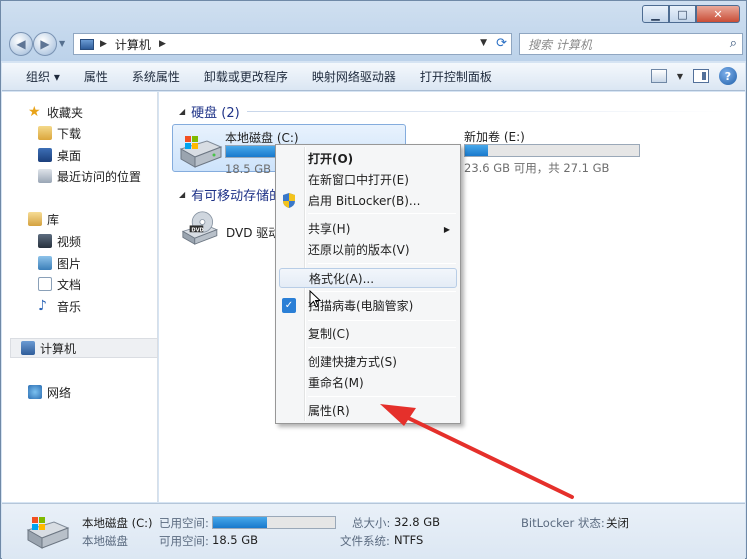 This screenshot has width=747, height=559. Describe the element at coordinates (197, 230) in the screenshot. I see `svg-text: DVD` at that location.